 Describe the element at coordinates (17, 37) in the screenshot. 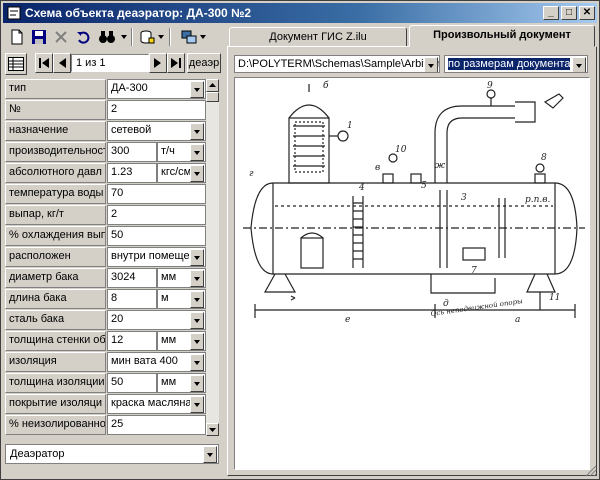

I see `new-document-button` at that location.